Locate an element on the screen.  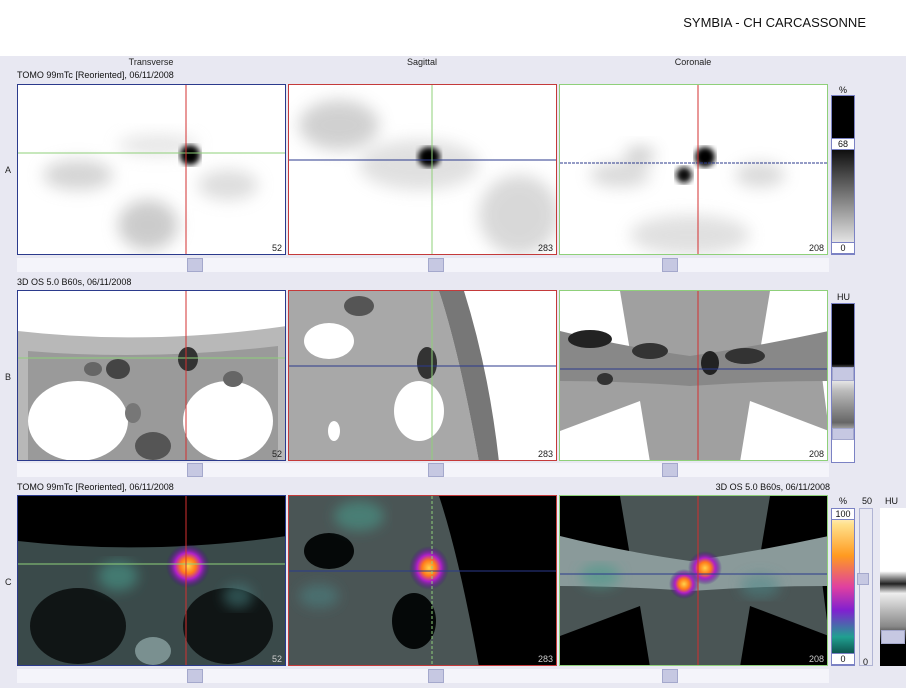
viewport-b-transverse: 52 is located at coordinates (151, 375).